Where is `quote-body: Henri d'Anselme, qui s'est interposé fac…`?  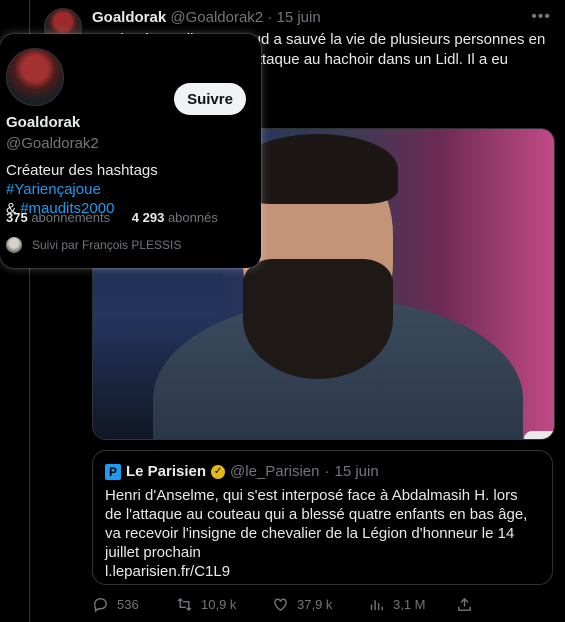 quote-body: Henri d'Anselme, qui s'est interposé fac… is located at coordinates (320, 533).